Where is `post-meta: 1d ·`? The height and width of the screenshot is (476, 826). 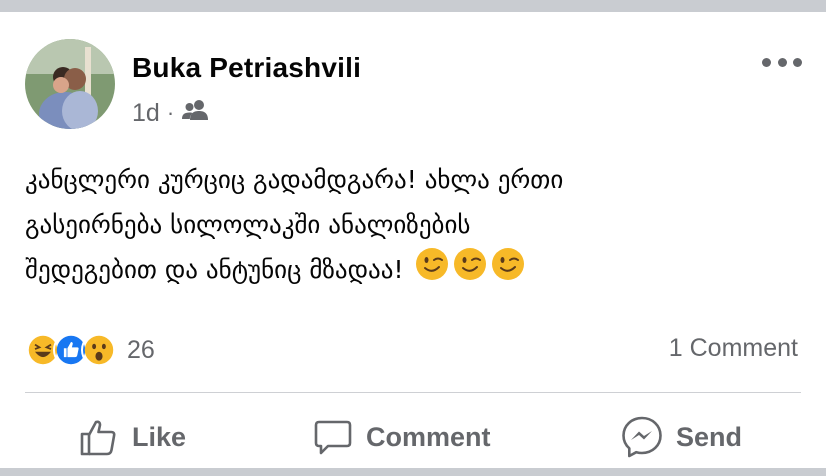
post-meta: 1d · is located at coordinates (171, 113).